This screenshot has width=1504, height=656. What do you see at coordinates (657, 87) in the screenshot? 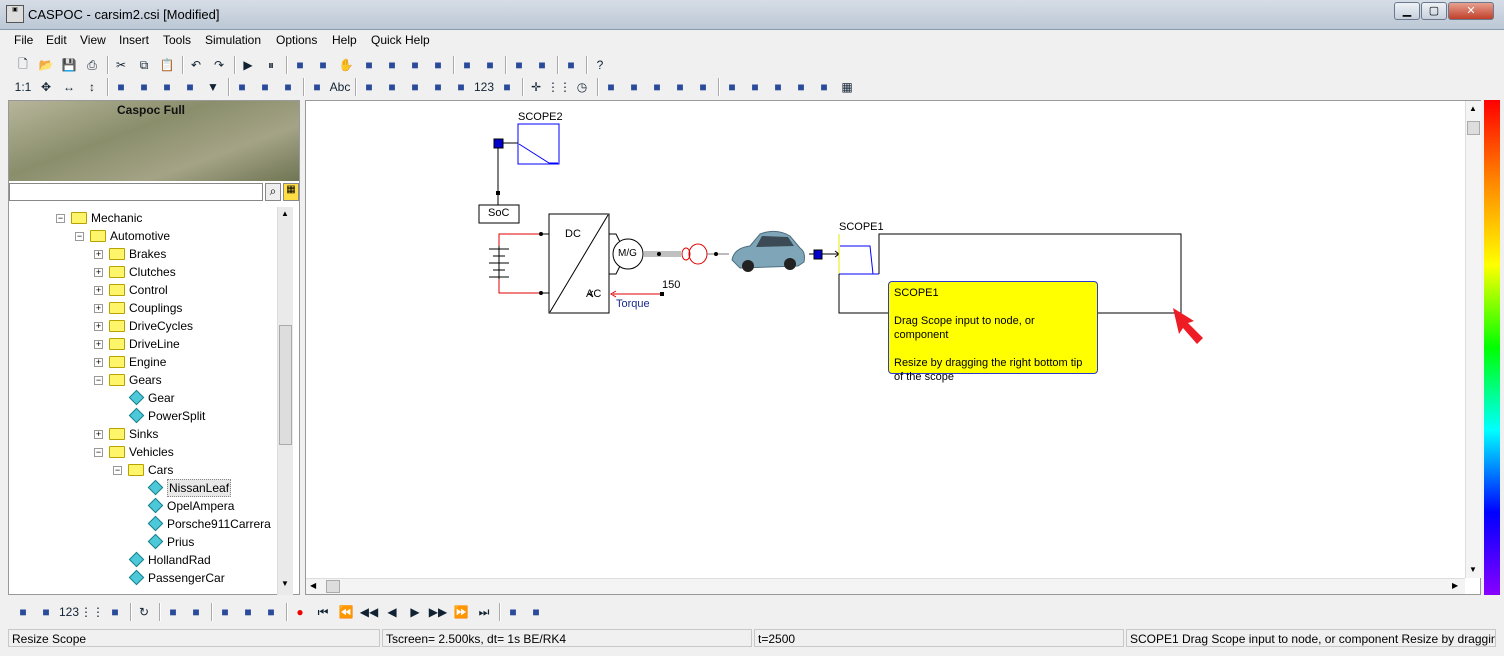
I see `bars-2-icon: ■` at bounding box center [657, 87].